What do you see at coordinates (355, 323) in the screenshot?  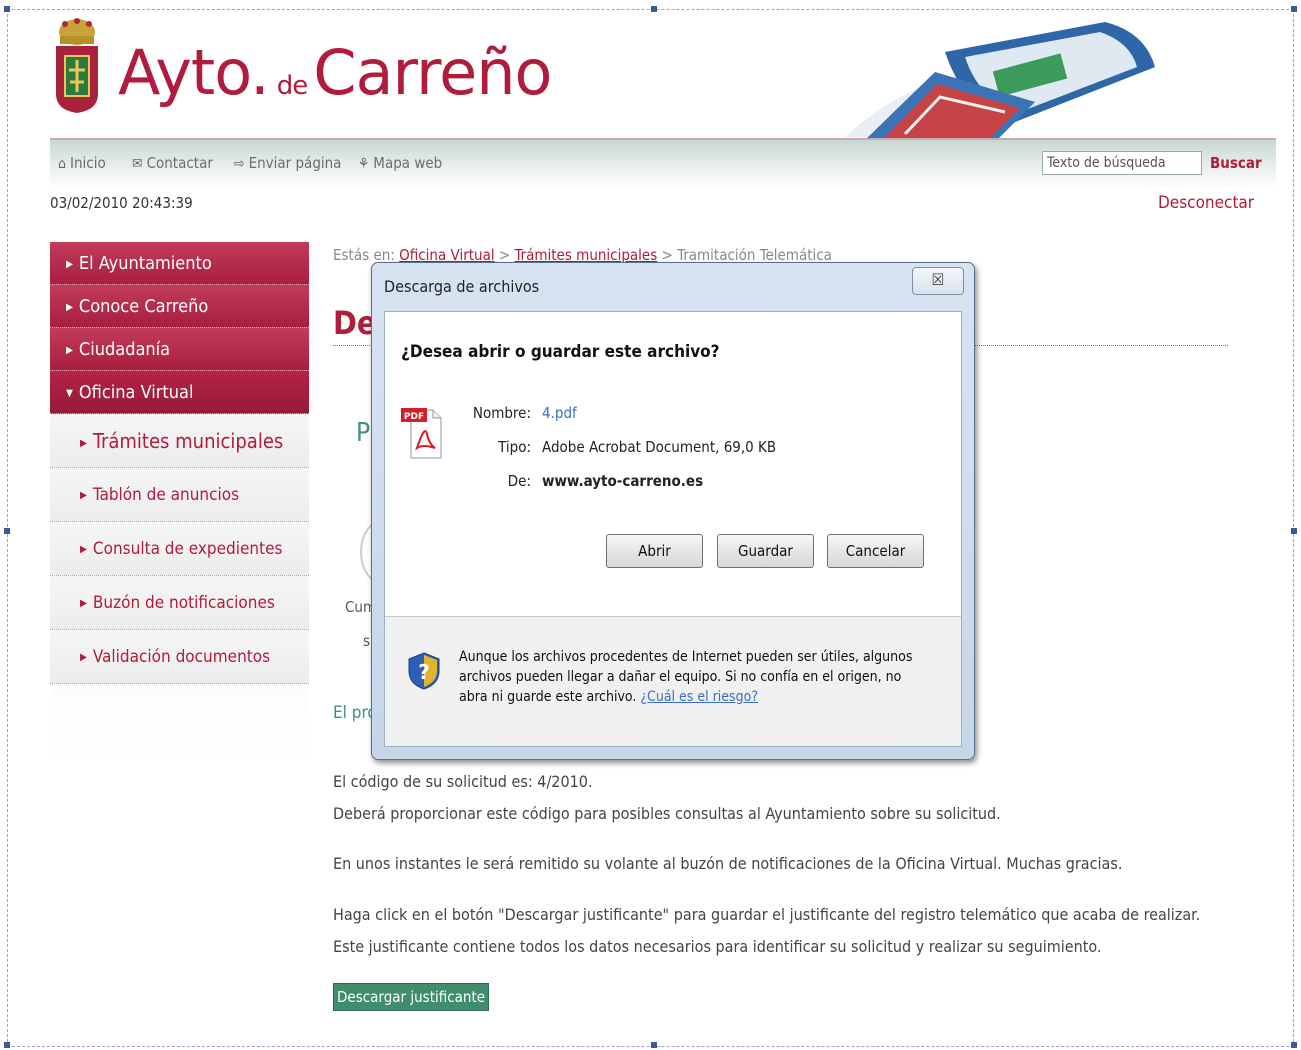 I see `page-title: De` at bounding box center [355, 323].